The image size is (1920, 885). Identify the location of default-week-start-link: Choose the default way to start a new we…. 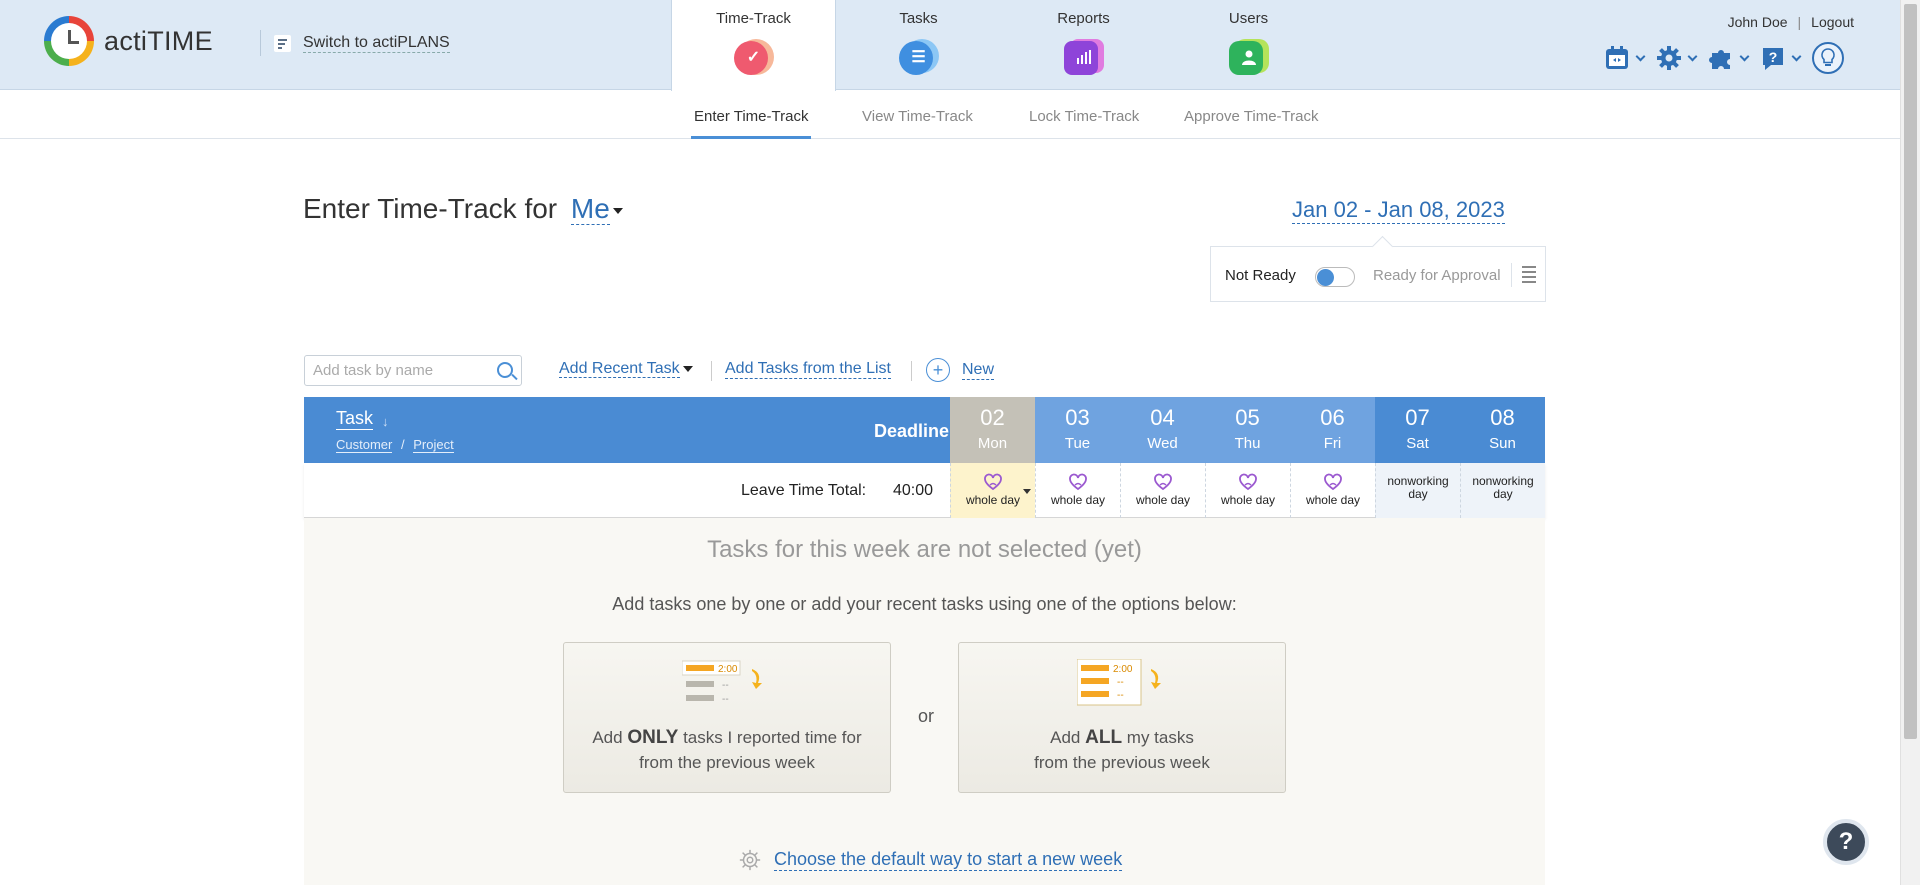
(930, 860).